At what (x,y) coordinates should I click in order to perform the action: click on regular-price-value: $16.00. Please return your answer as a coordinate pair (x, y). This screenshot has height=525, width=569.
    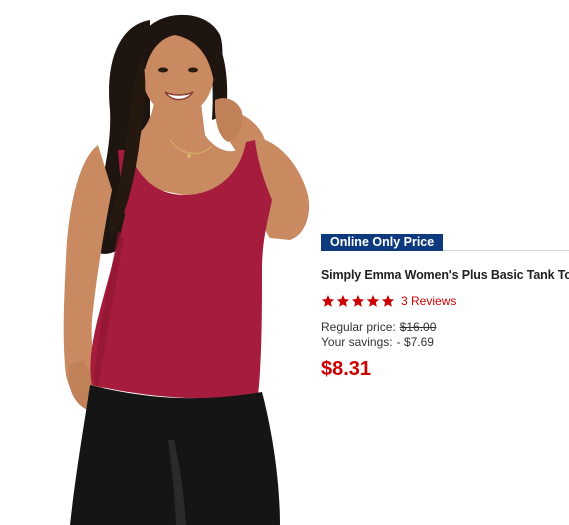
    Looking at the image, I should click on (418, 327).